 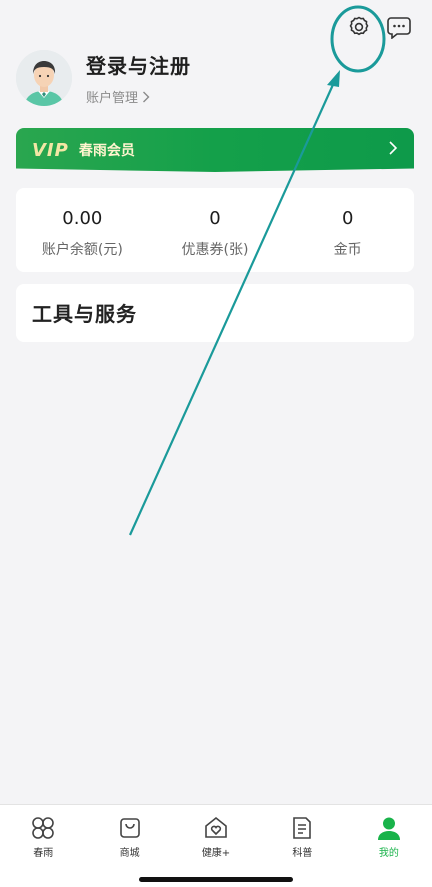 What do you see at coordinates (43, 828) in the screenshot?
I see `clover-icon` at bounding box center [43, 828].